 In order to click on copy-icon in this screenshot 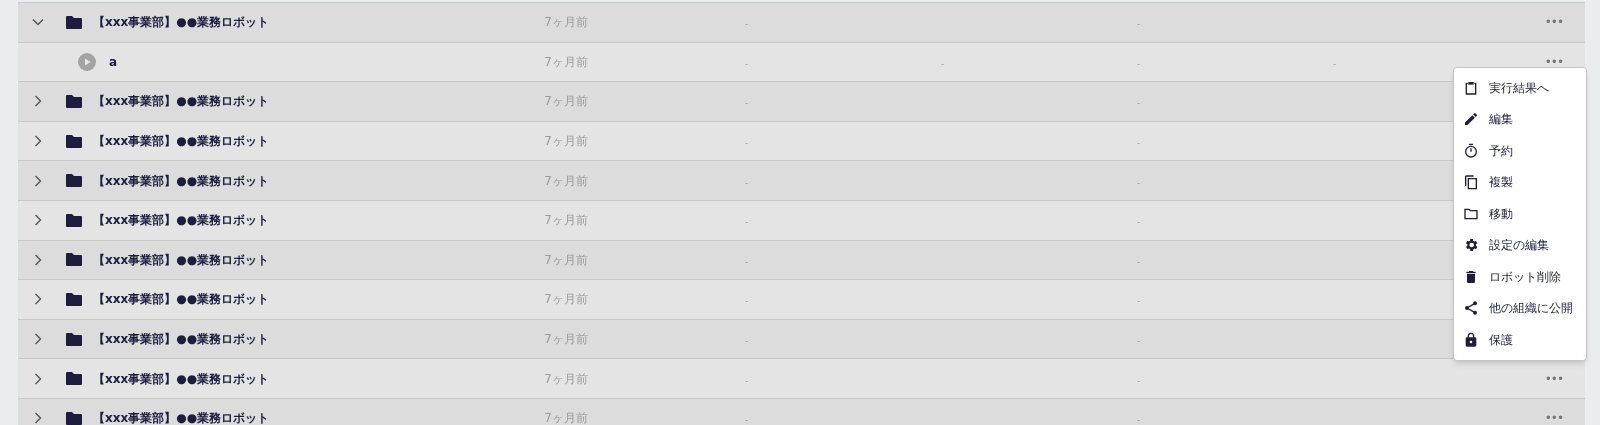, I will do `click(1471, 182)`.